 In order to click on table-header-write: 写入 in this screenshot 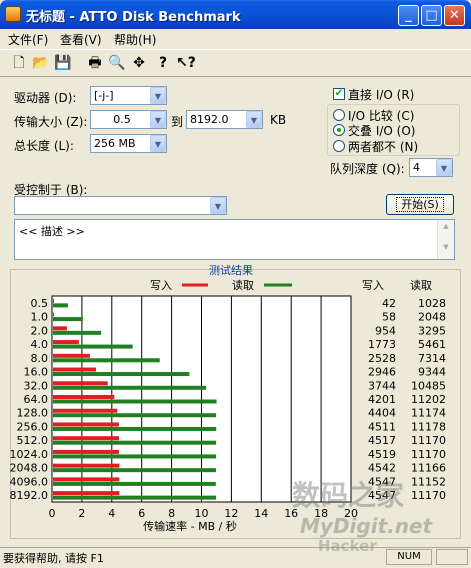, I will do `click(373, 285)`.